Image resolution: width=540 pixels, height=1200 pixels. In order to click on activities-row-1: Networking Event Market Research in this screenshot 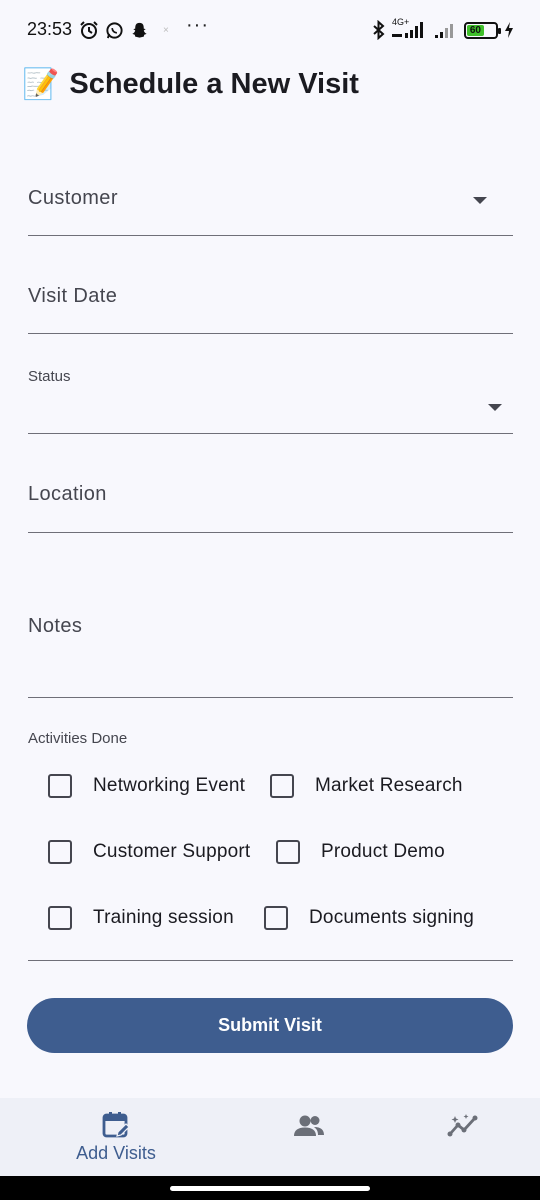, I will do `click(270, 786)`.